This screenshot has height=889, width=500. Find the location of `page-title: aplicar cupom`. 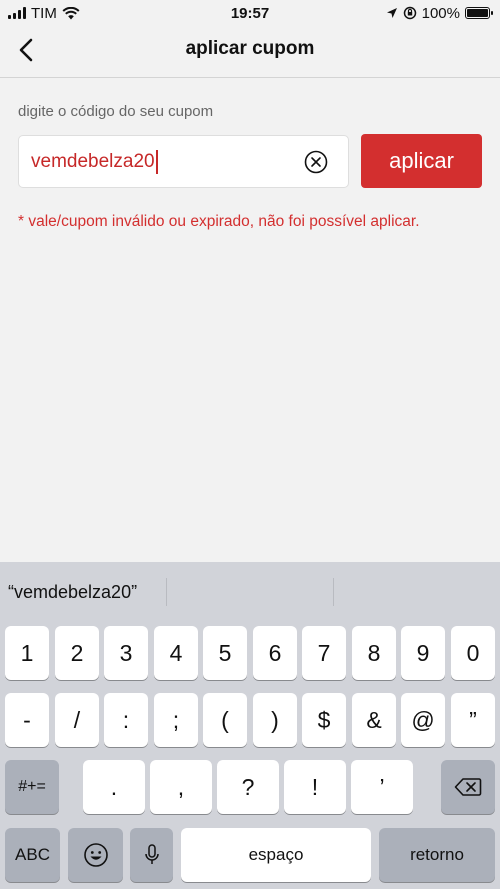

page-title: aplicar cupom is located at coordinates (250, 48).